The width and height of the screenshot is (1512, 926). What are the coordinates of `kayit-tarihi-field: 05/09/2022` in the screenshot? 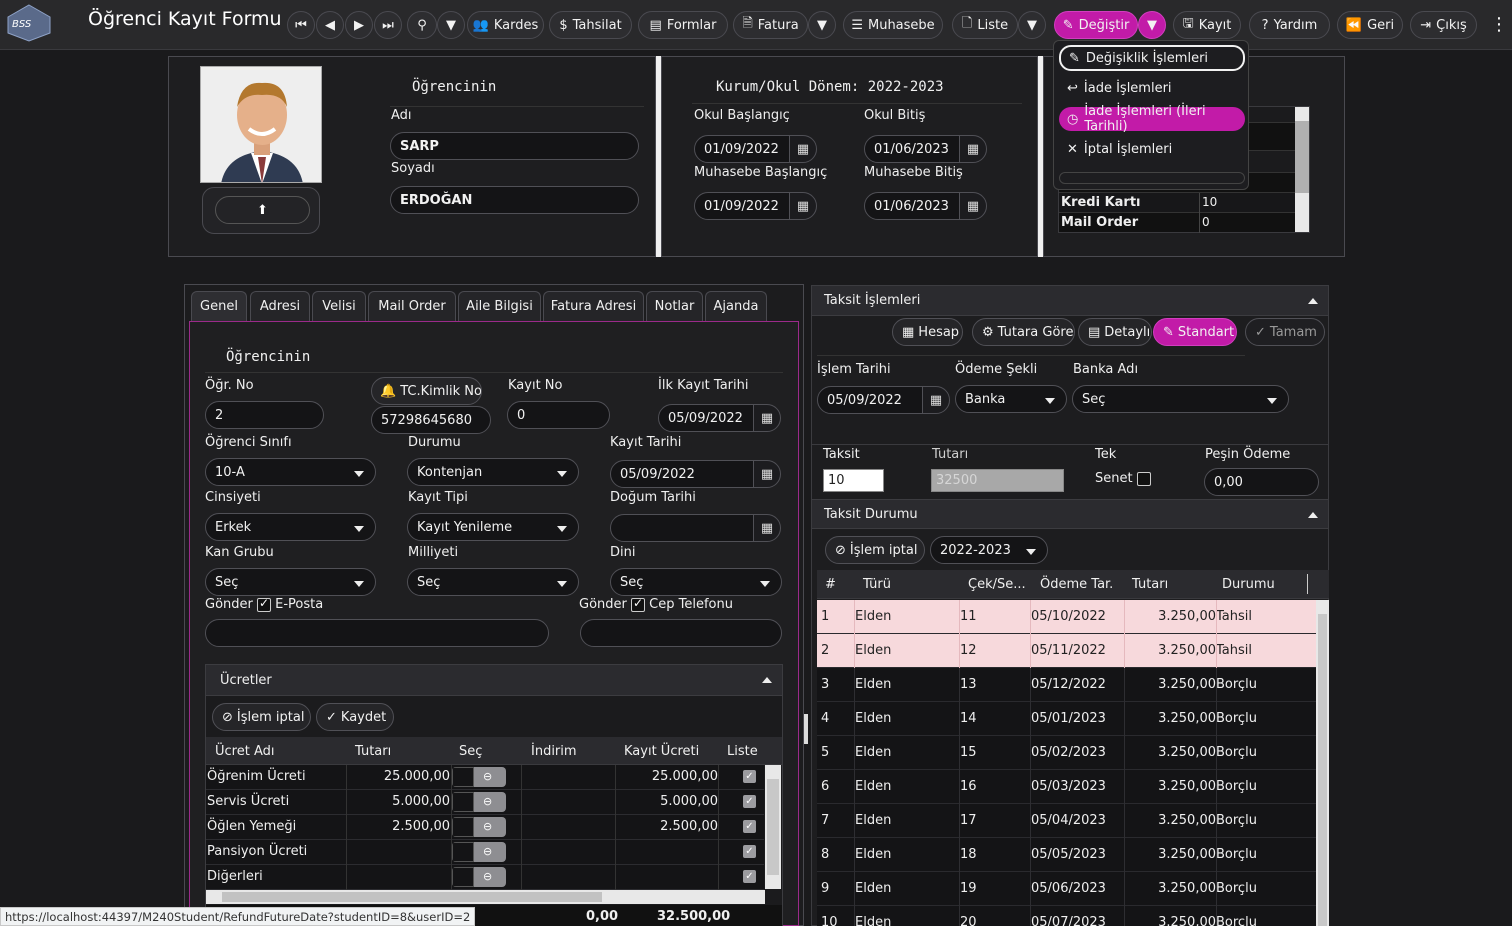 It's located at (682, 474).